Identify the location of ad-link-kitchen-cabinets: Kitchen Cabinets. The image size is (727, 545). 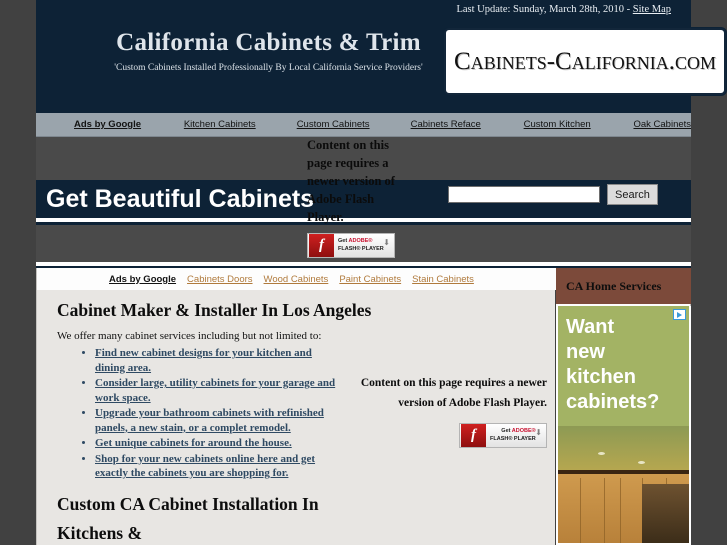
(220, 124).